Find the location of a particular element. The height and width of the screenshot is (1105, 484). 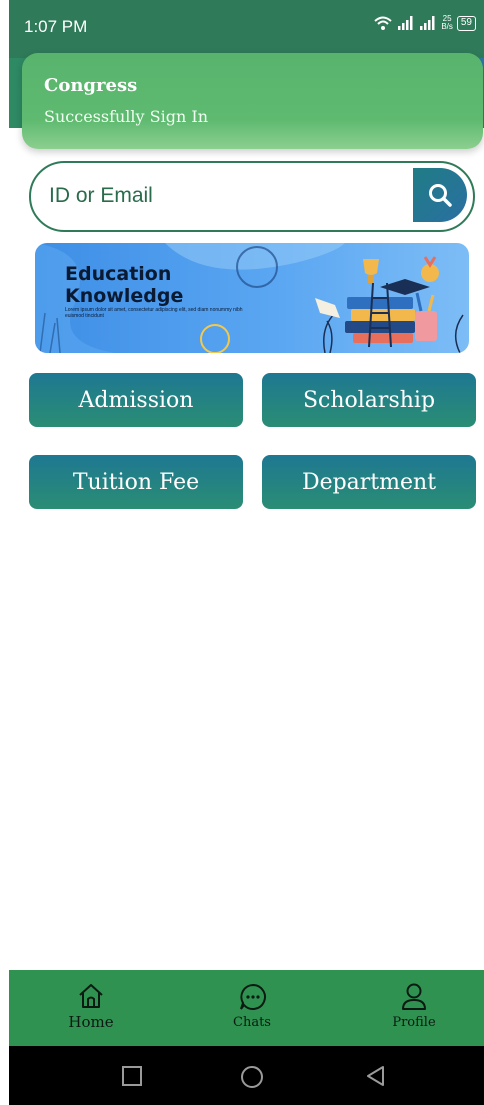

admission-button: Admission is located at coordinates (136, 400).